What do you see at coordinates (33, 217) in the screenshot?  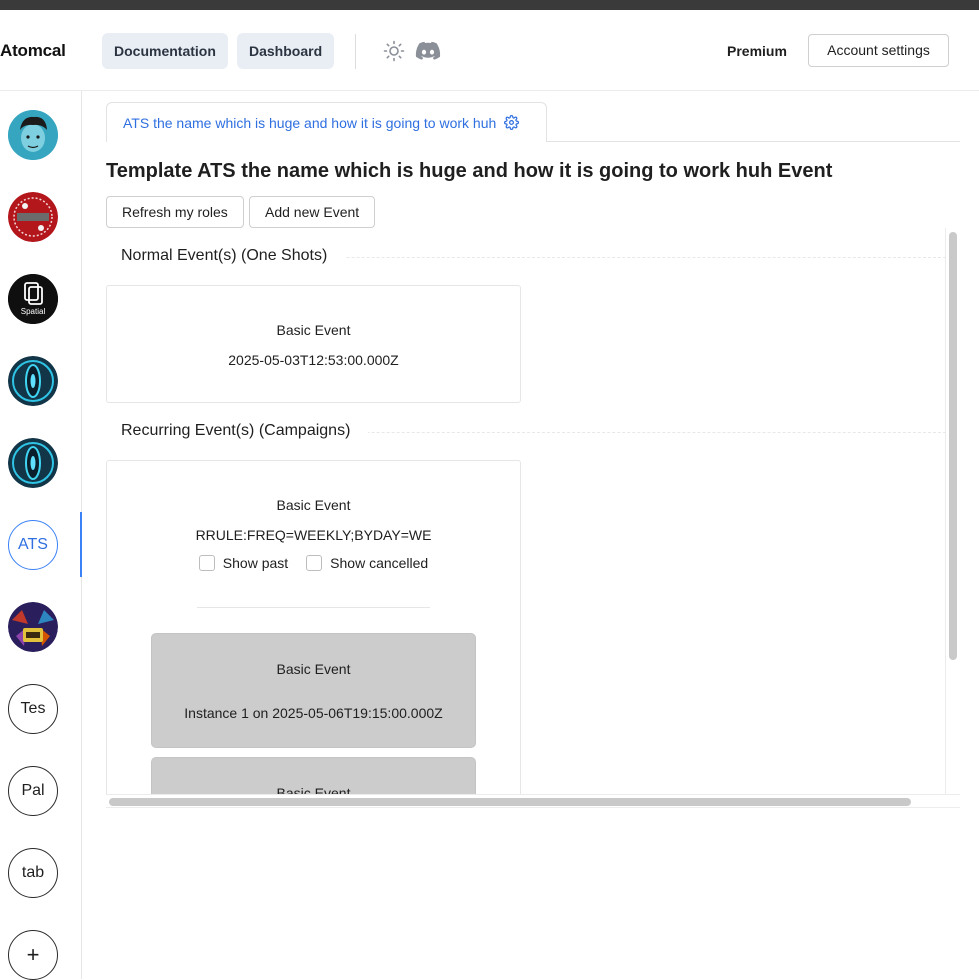 I see `server-avatar-red-logo` at bounding box center [33, 217].